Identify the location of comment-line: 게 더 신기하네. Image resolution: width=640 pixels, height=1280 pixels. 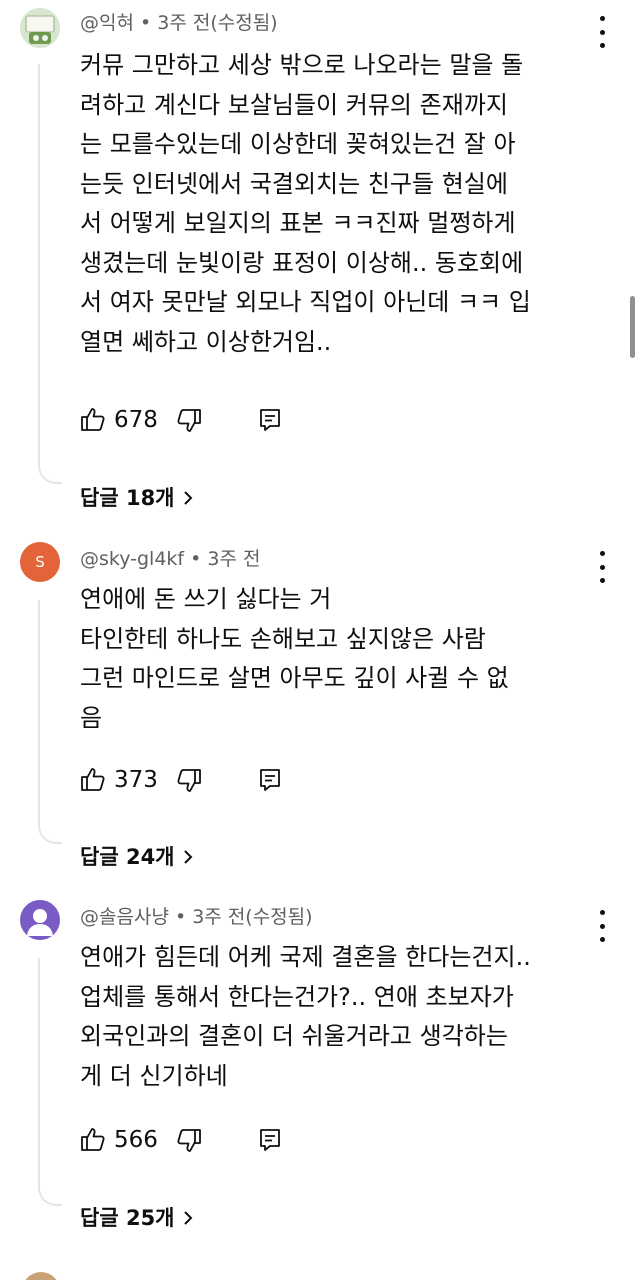
(154, 1075).